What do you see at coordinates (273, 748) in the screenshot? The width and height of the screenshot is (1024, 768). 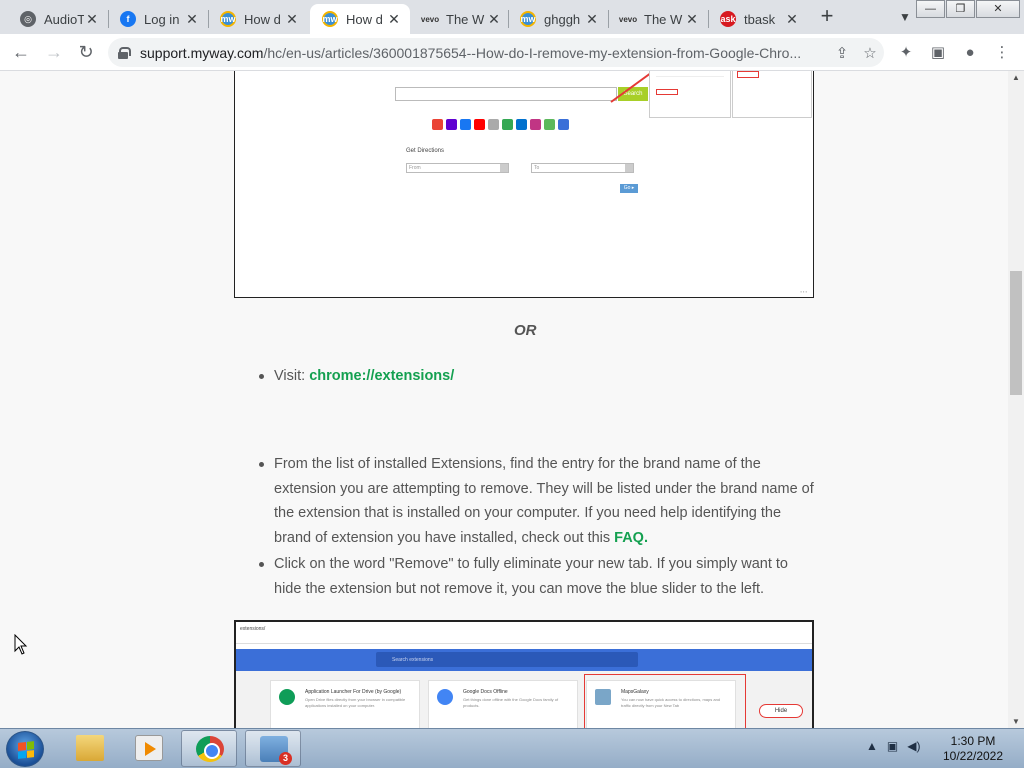 I see `taskbar-app-group: 3` at bounding box center [273, 748].